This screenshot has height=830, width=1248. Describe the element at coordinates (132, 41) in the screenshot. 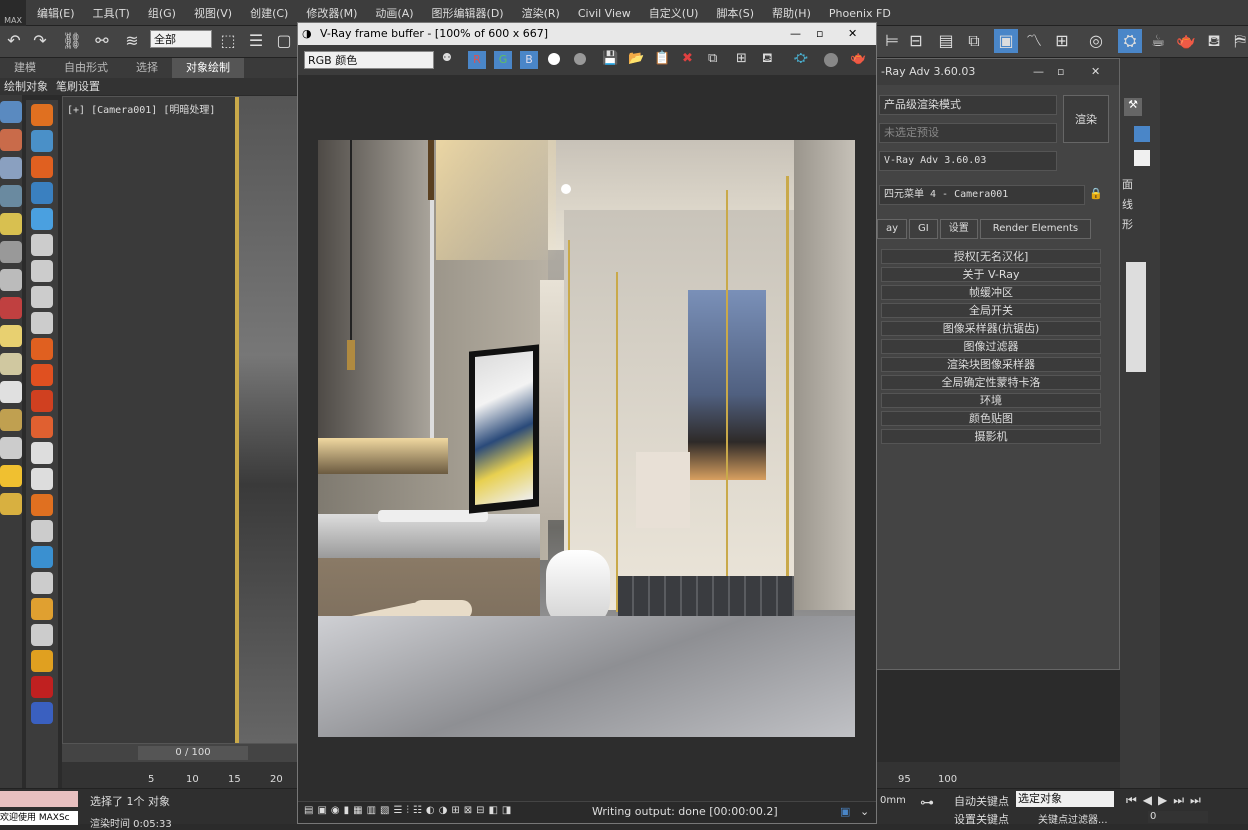

I see `bind-space-warp-icon: ≋` at that location.